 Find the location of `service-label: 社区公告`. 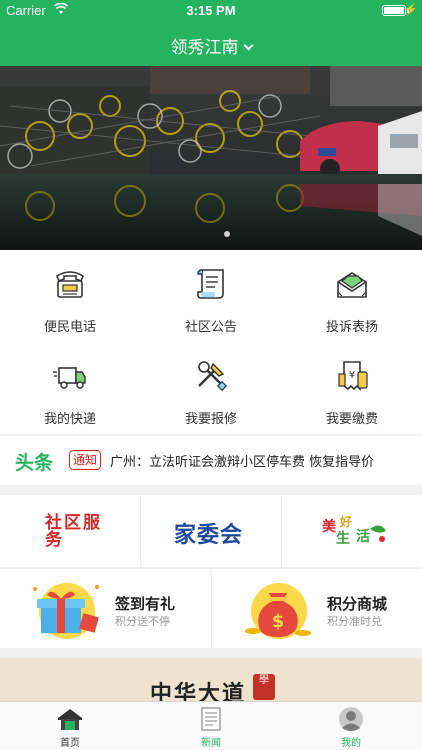

service-label: 社区公告 is located at coordinates (210, 327).